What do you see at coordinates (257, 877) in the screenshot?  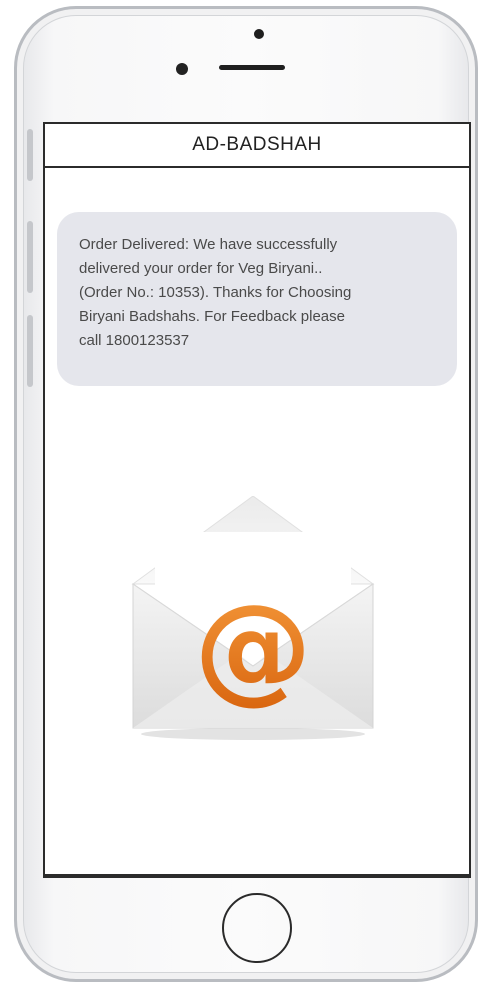 I see `screen-bottom-edge` at bounding box center [257, 877].